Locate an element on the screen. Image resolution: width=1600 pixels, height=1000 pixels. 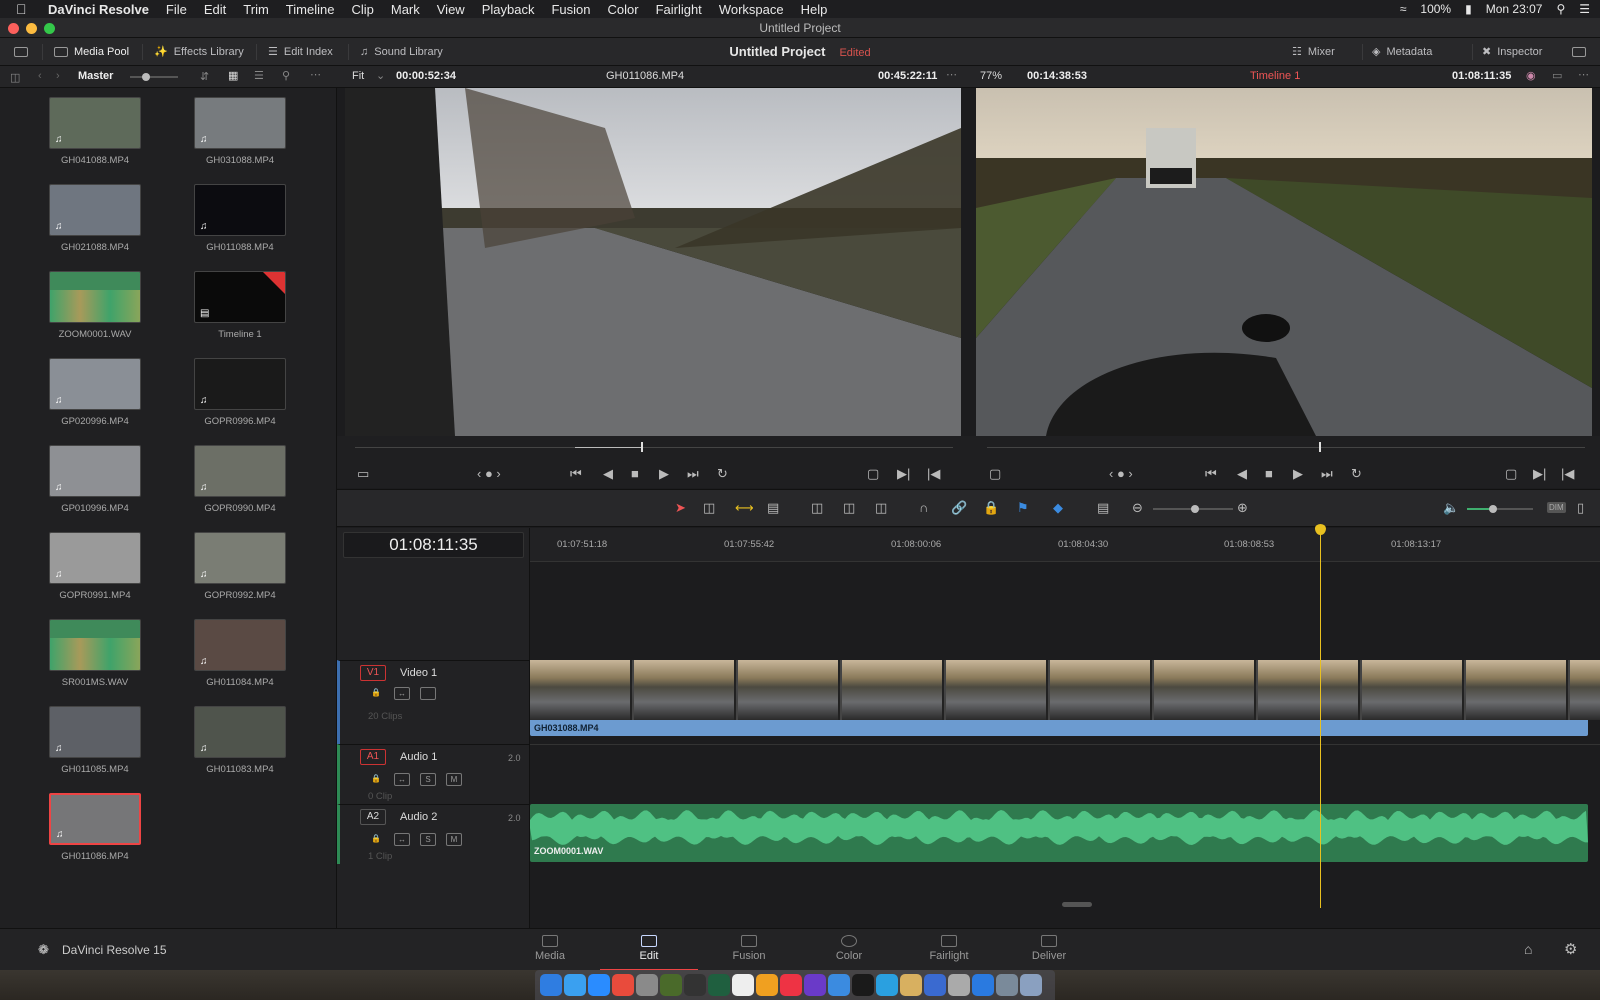
position-lock-icon: 🔒 is located at coordinates (991, 508).